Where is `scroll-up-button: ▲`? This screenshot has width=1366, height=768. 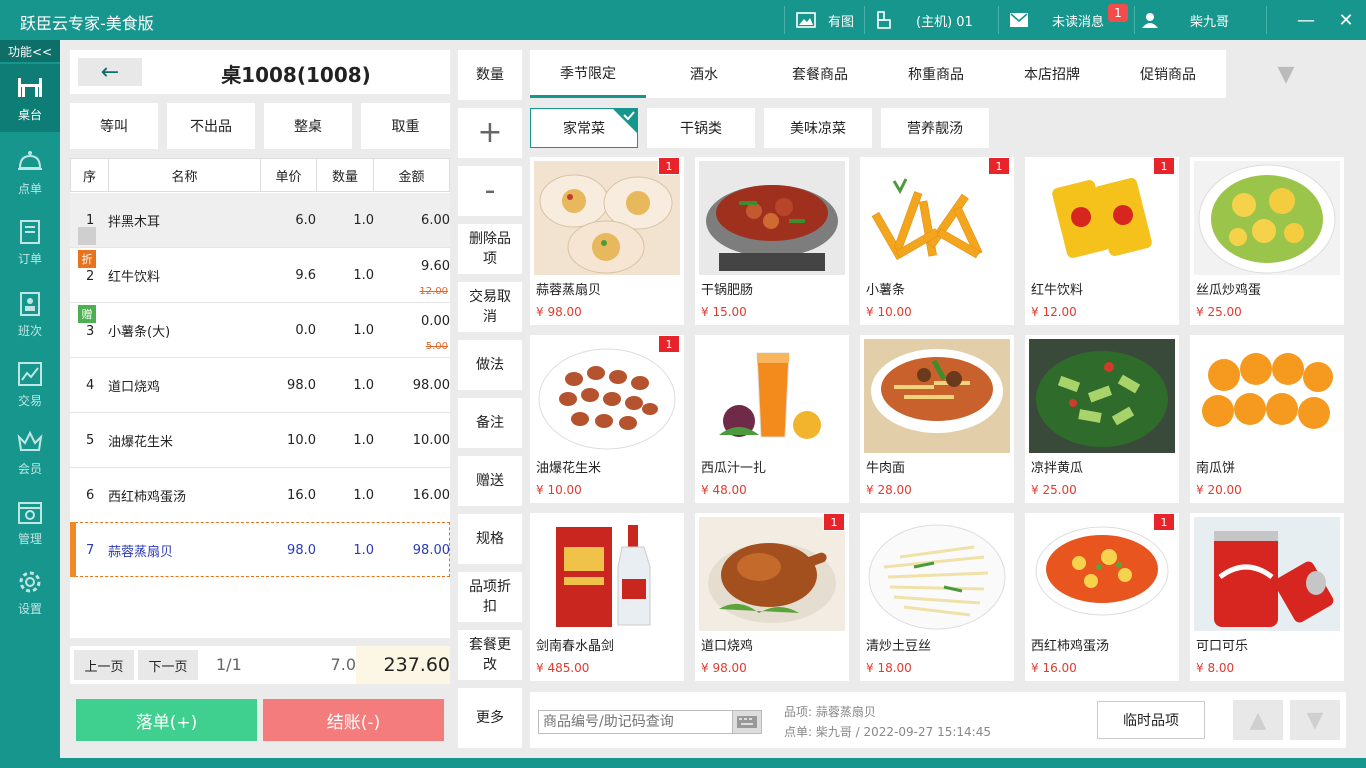
scroll-up-button: ▲ is located at coordinates (1258, 720).